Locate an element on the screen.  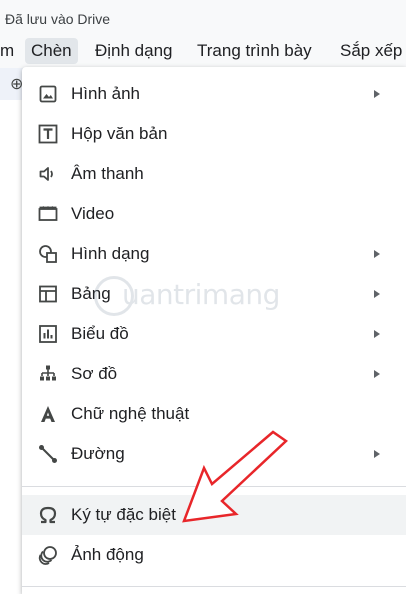
audio-icon is located at coordinates (48, 174).